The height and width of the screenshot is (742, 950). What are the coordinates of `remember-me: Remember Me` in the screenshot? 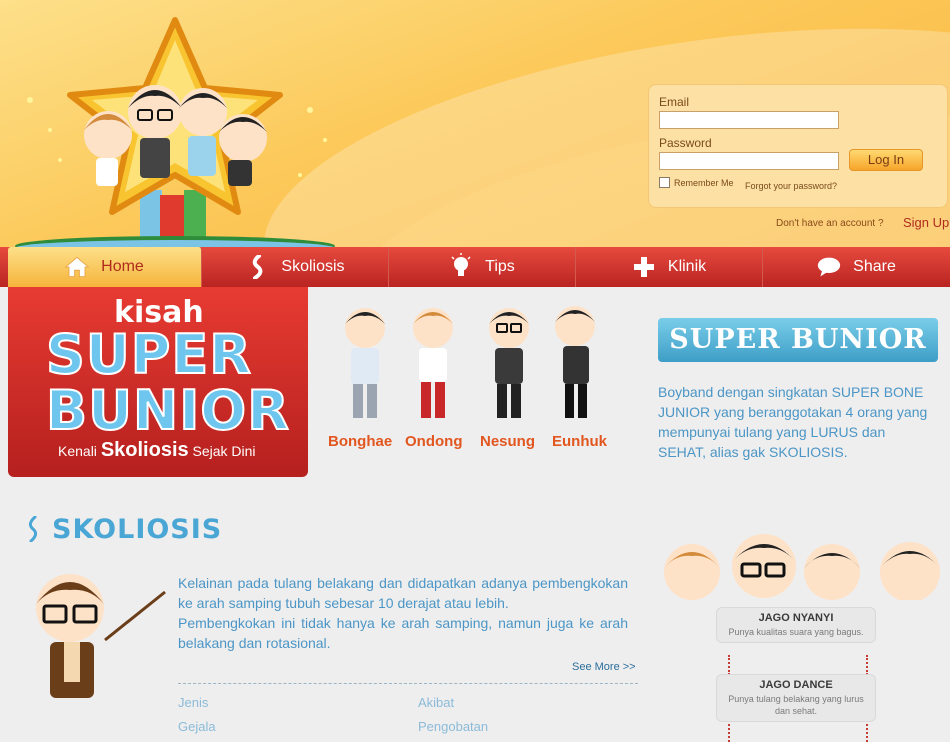 It's located at (696, 182).